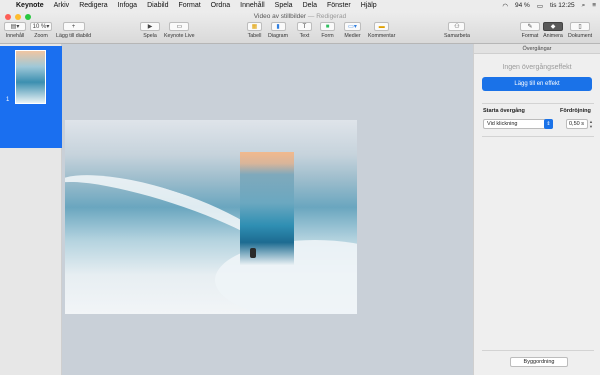 This screenshot has height=375, width=600. Describe the element at coordinates (537, 49) in the screenshot. I see `inspector-tab-transitions: Övergångar` at that location.